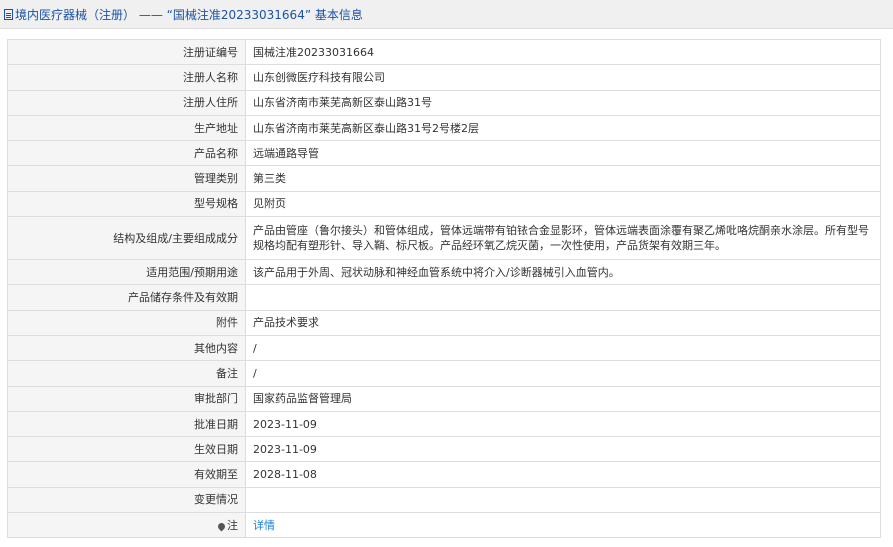 The width and height of the screenshot is (893, 547). I want to click on table-row: 产品储存条件及有效期, so click(444, 297).